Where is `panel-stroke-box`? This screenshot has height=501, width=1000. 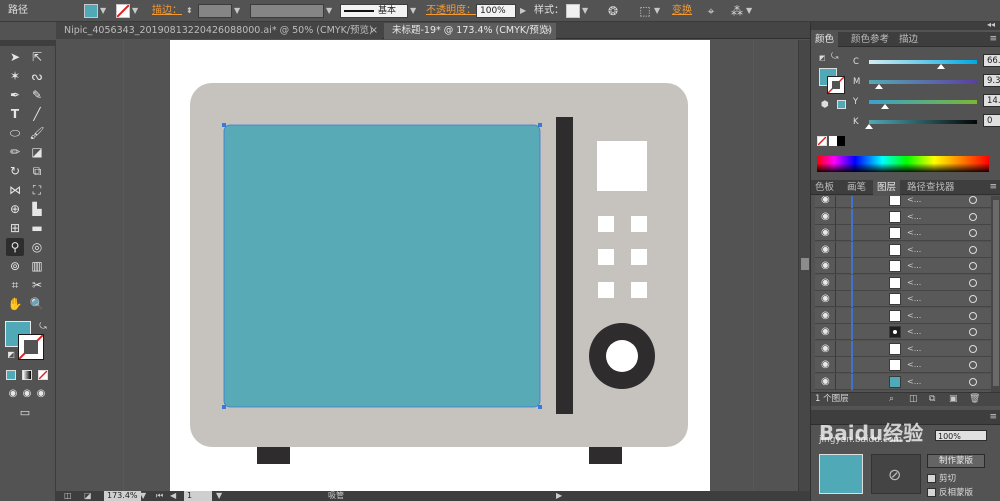 panel-stroke-box is located at coordinates (836, 85).